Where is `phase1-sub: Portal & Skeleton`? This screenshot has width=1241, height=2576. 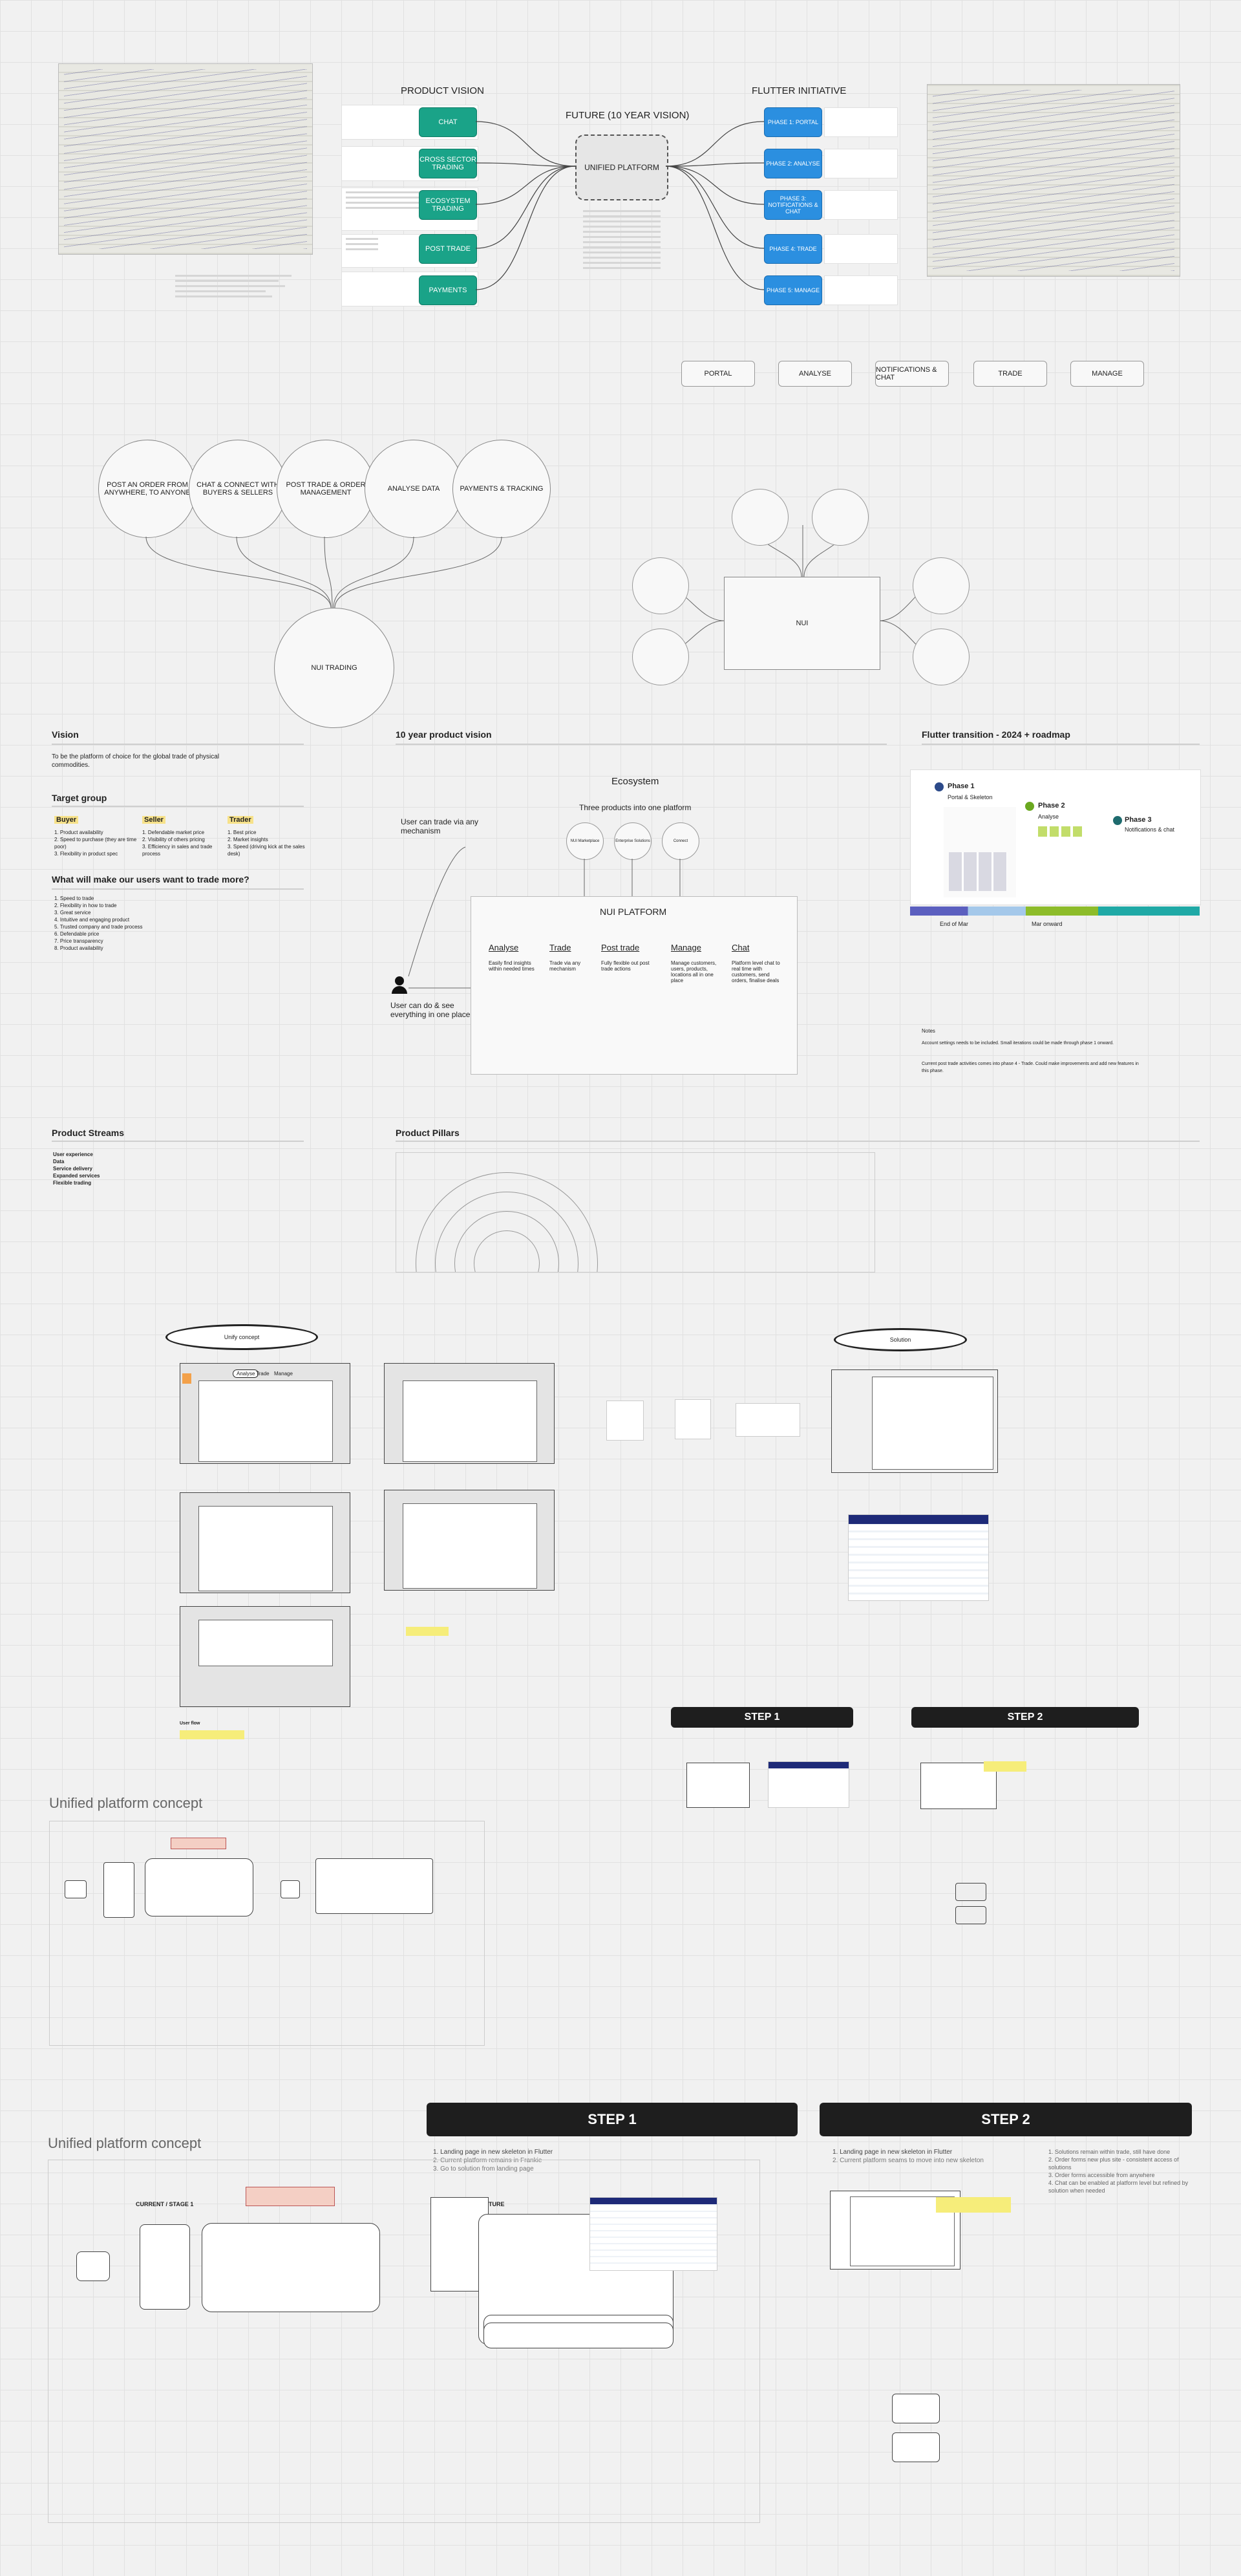 phase1-sub: Portal & Skeleton is located at coordinates (970, 797).